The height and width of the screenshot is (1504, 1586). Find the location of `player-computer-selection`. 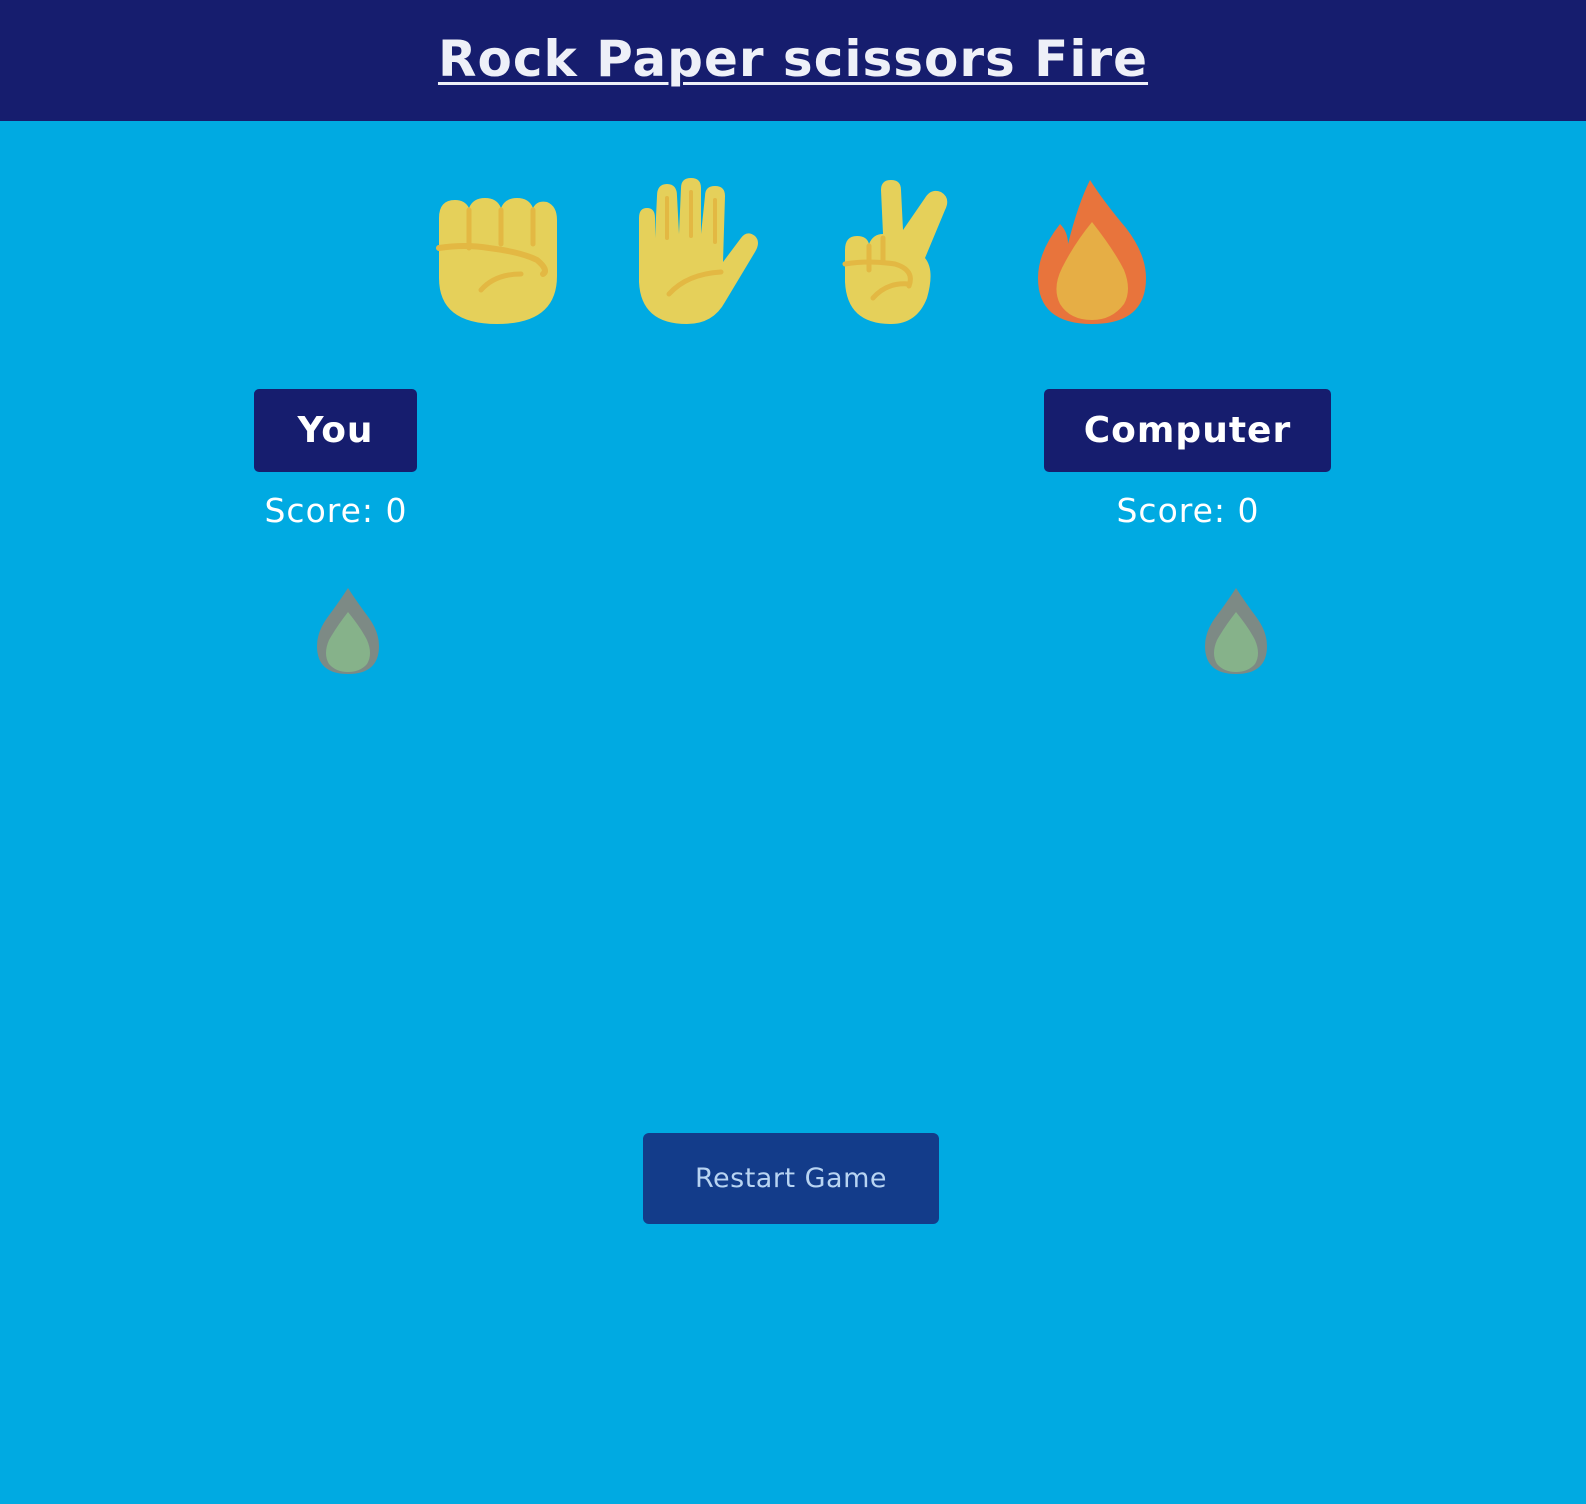

player-computer-selection is located at coordinates (1236, 631).